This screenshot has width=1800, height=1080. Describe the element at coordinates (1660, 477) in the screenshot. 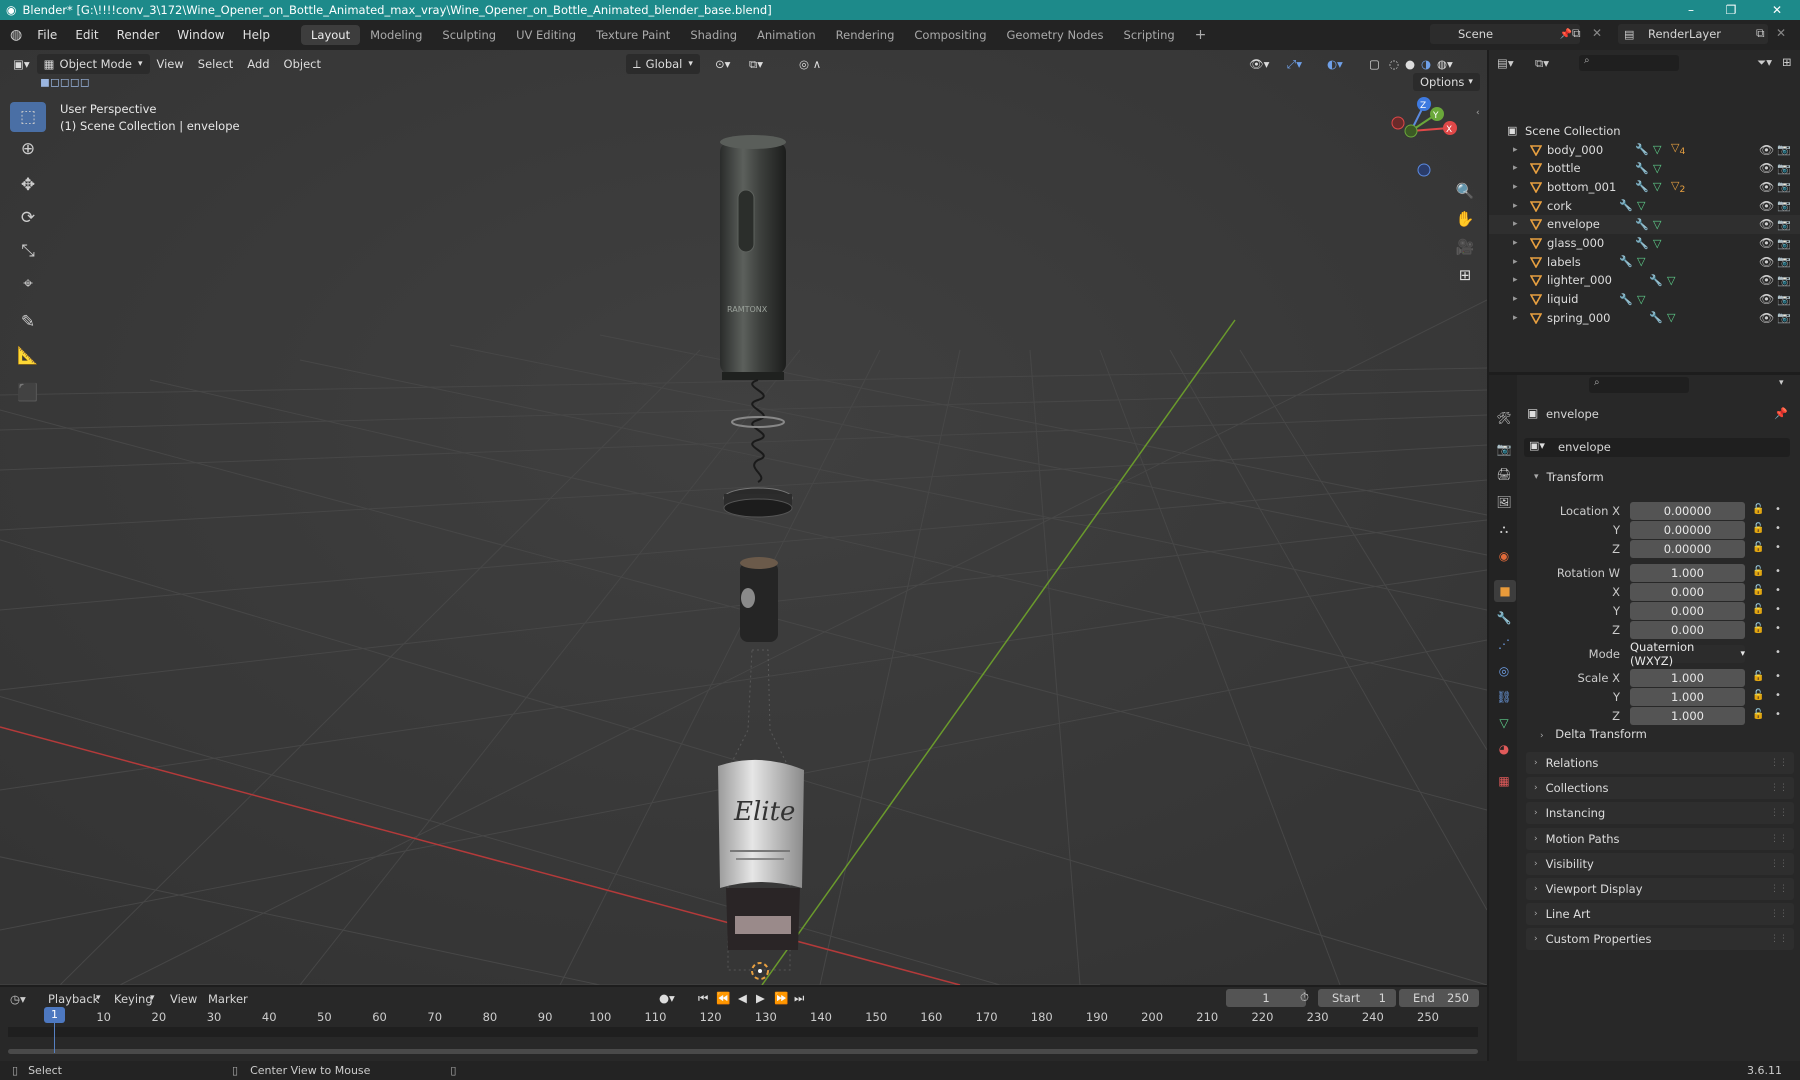

I see `transform-panel-header: ▾ Transform` at that location.